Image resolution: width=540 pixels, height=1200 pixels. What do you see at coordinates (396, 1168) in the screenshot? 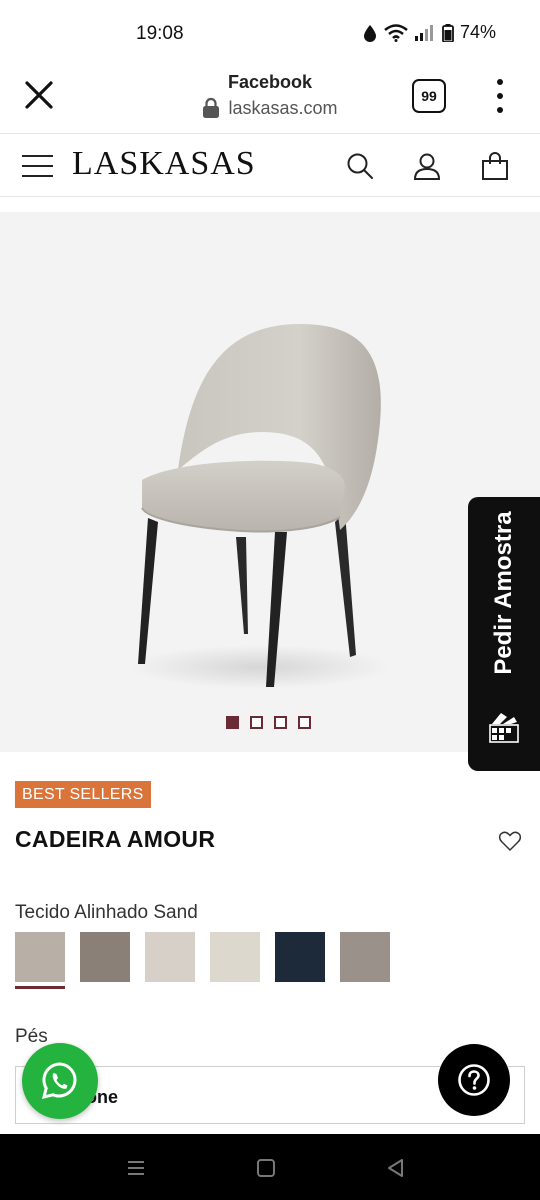
I see `back-icon` at bounding box center [396, 1168].